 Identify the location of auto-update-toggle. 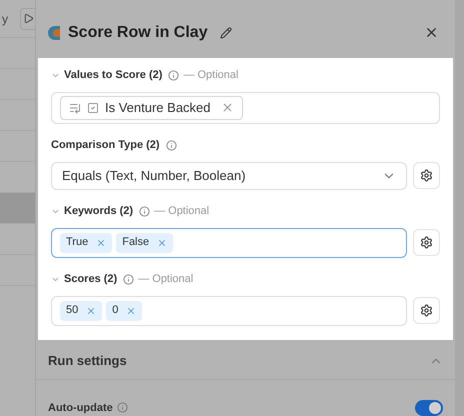
(429, 408).